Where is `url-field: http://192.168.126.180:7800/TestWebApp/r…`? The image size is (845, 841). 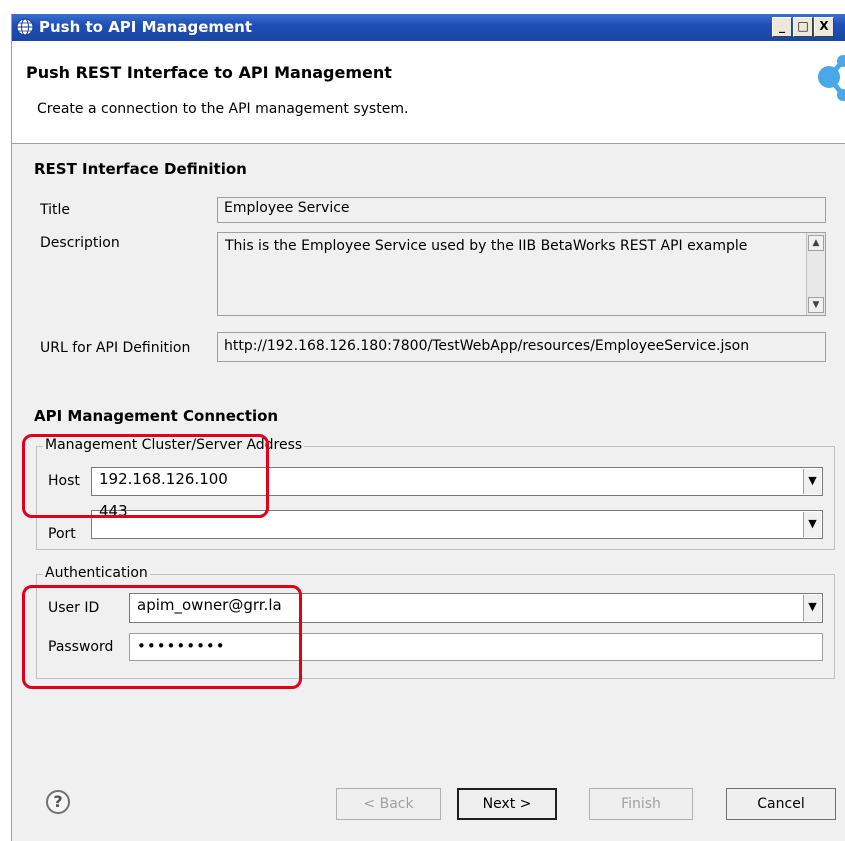 url-field: http://192.168.126.180:7800/TestWebApp/r… is located at coordinates (521, 347).